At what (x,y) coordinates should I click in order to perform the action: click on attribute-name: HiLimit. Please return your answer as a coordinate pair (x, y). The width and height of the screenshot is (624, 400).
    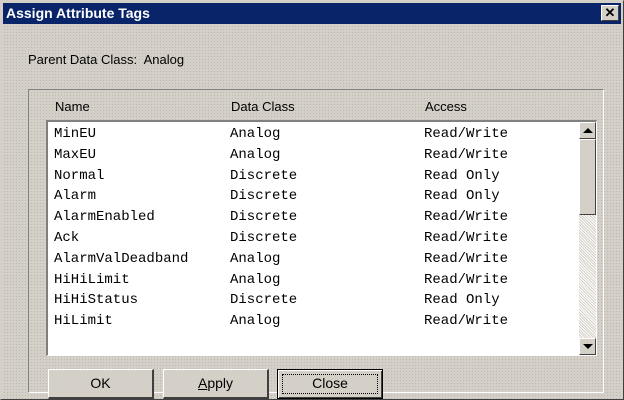
    Looking at the image, I should click on (83, 321).